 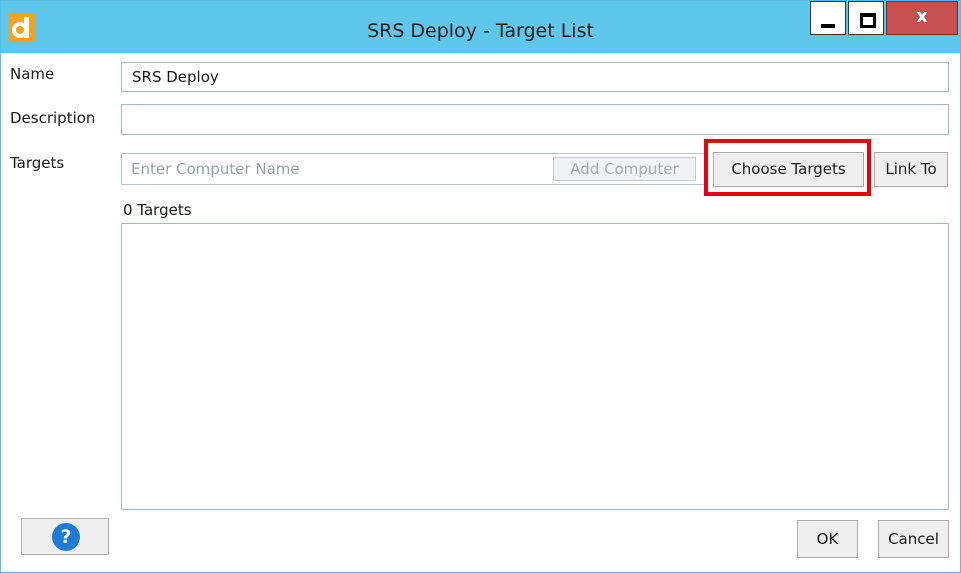 I want to click on help-button: ?, so click(x=65, y=536).